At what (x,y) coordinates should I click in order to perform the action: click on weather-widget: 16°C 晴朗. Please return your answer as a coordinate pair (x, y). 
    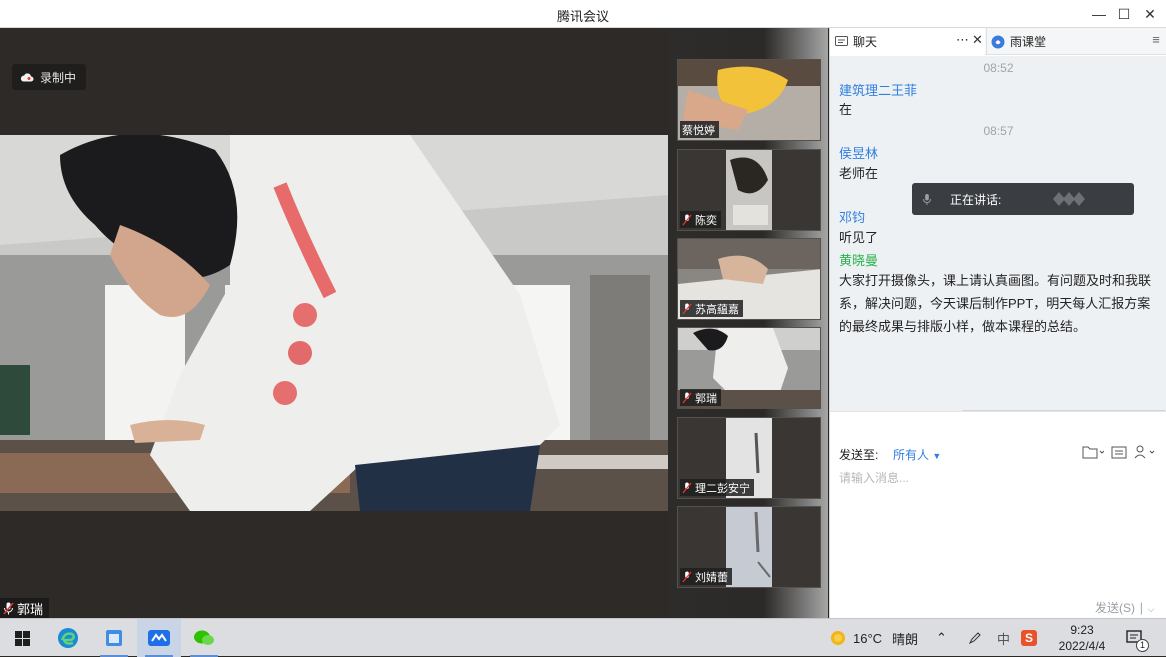
    Looking at the image, I should click on (873, 638).